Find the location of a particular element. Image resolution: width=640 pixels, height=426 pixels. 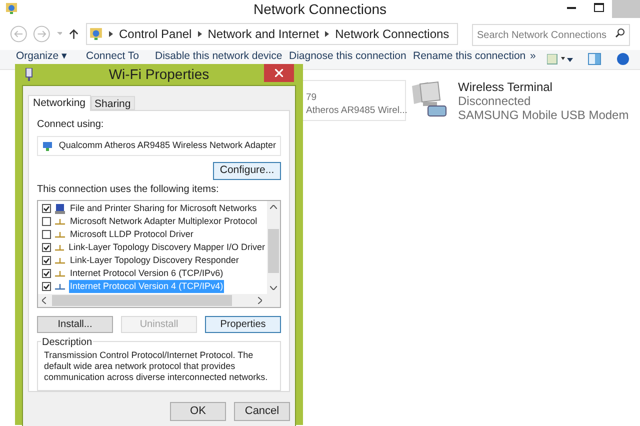

search-icon is located at coordinates (620, 33).